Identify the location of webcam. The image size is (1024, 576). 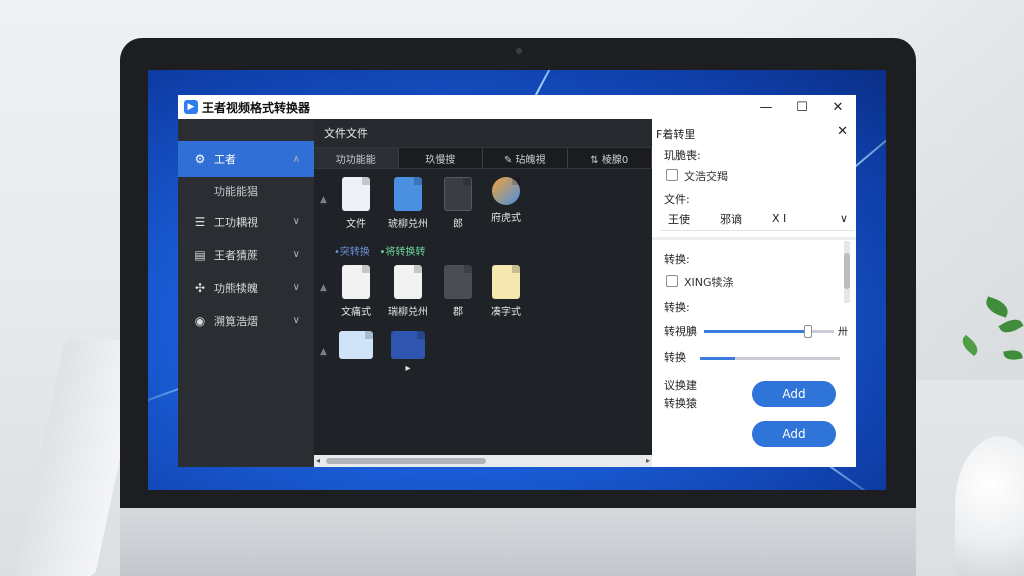
(519, 51).